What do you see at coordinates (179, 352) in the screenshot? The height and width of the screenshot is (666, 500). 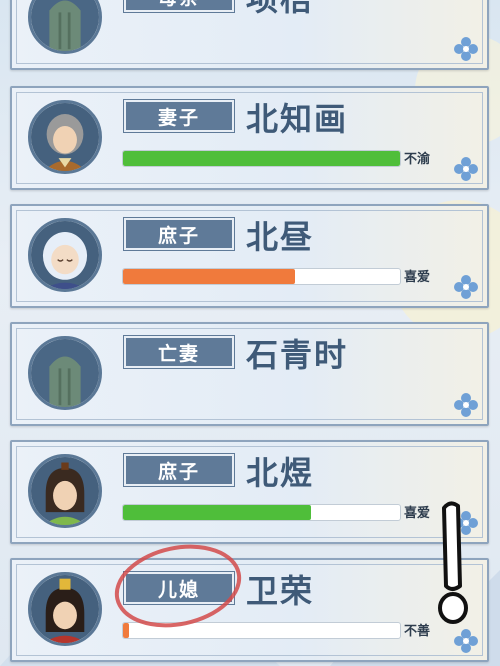 I see `role-tag: 亡妻` at bounding box center [179, 352].